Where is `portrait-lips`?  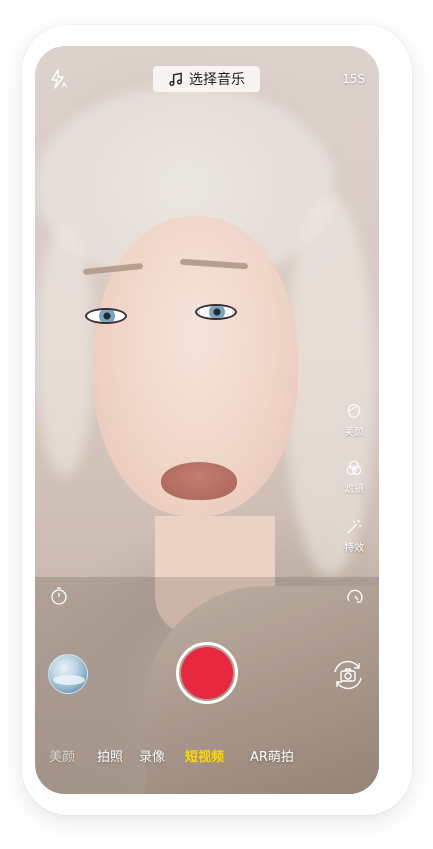
portrait-lips is located at coordinates (199, 481).